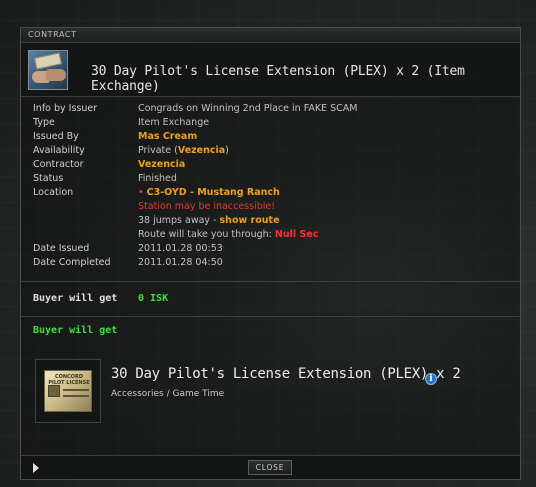 Image resolution: width=536 pixels, height=487 pixels. What do you see at coordinates (180, 248) in the screenshot?
I see `detail-value: 2011.01.28 00:53` at bounding box center [180, 248].